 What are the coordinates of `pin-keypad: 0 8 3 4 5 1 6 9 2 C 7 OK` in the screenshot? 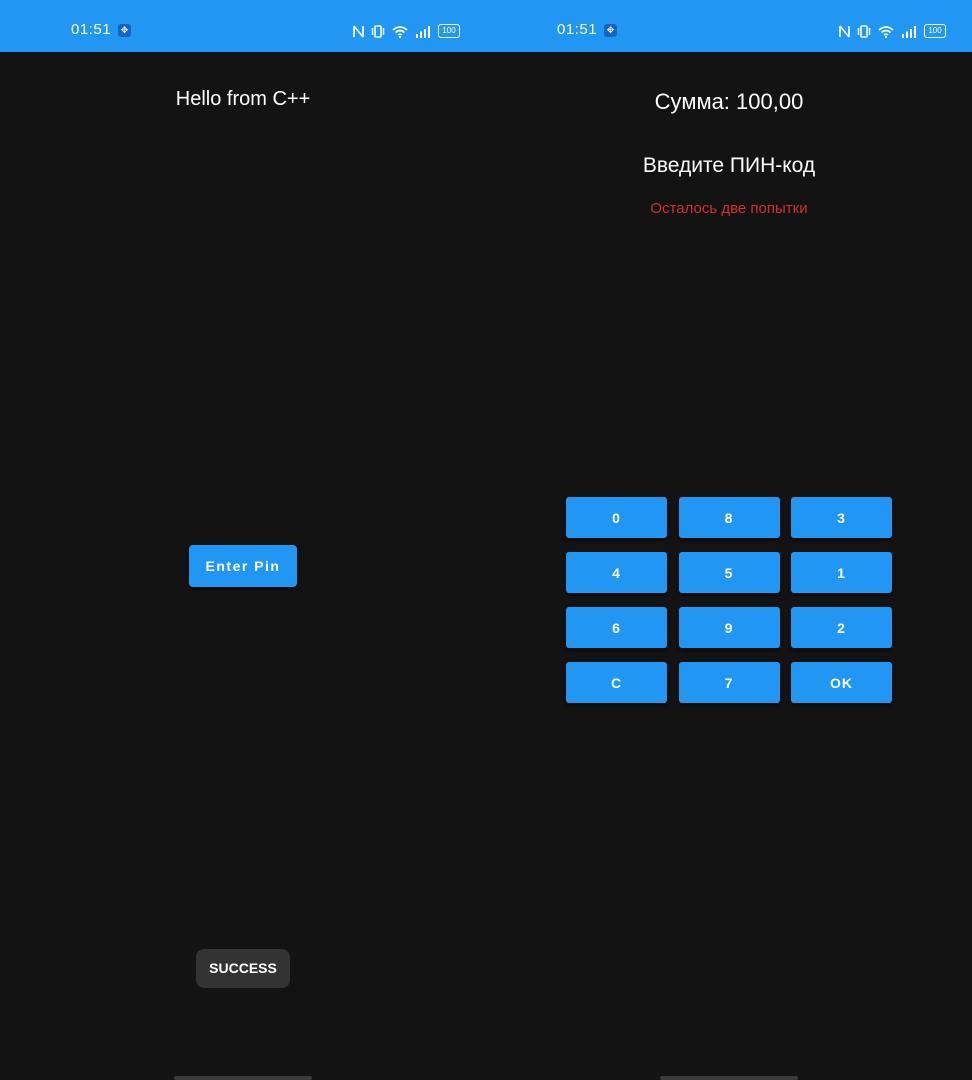 It's located at (729, 600).